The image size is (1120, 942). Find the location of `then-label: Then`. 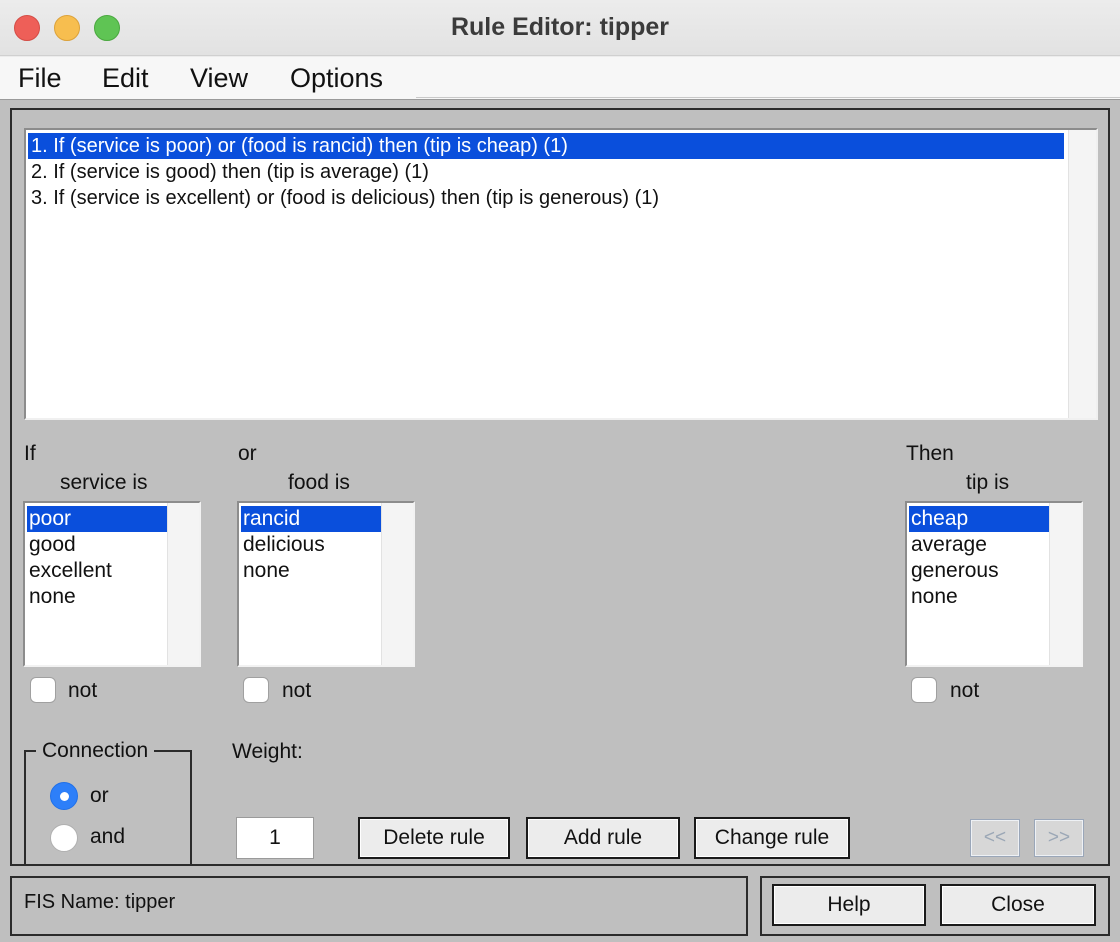

then-label: Then is located at coordinates (930, 453).